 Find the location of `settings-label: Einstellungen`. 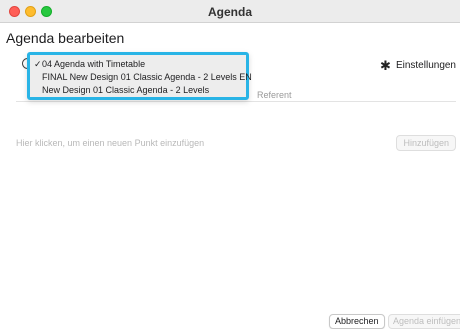

settings-label: Einstellungen is located at coordinates (425, 65).